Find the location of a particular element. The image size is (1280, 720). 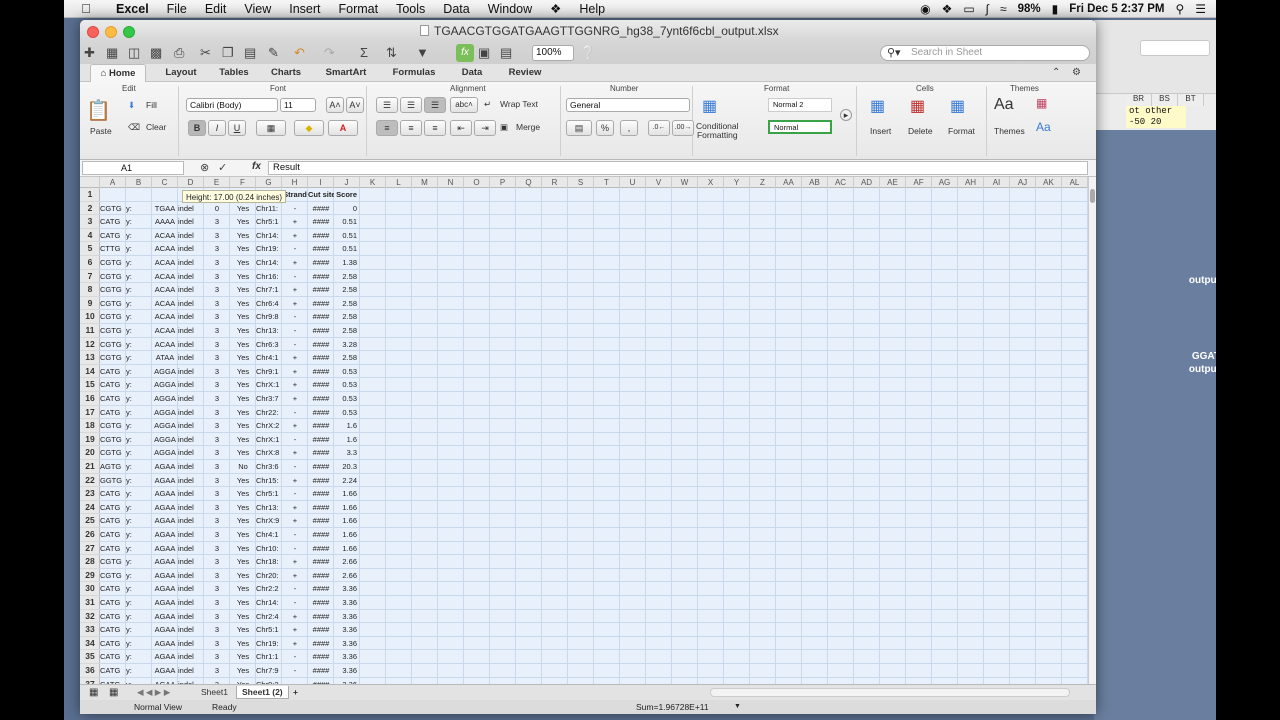

row-header-3: 3 is located at coordinates (90, 222).